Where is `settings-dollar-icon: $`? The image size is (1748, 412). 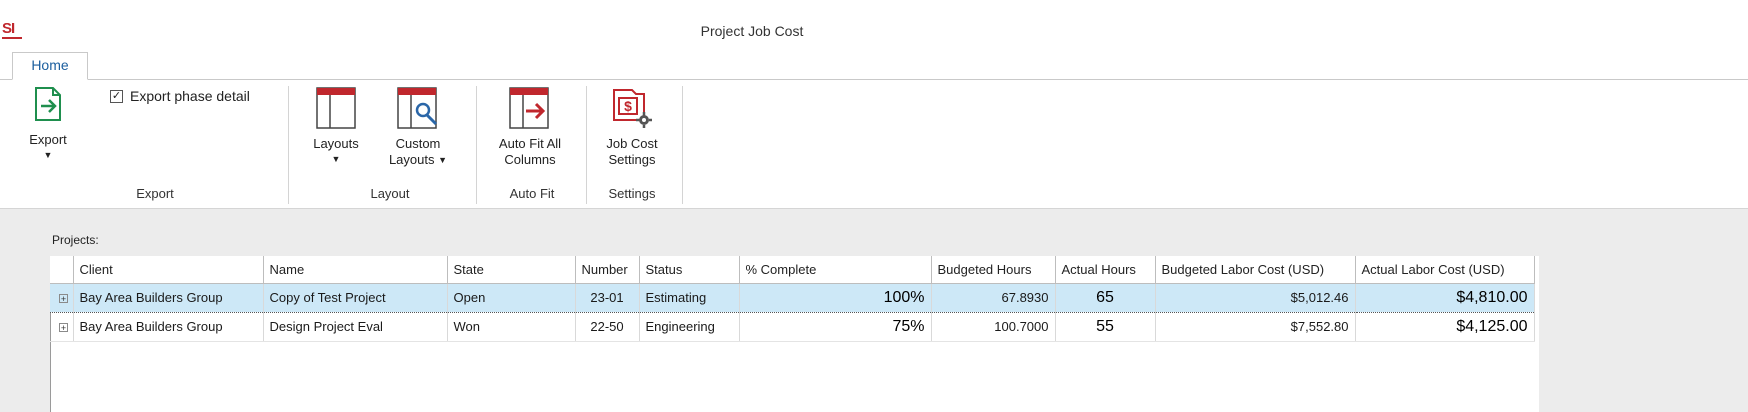 settings-dollar-icon: $ is located at coordinates (632, 108).